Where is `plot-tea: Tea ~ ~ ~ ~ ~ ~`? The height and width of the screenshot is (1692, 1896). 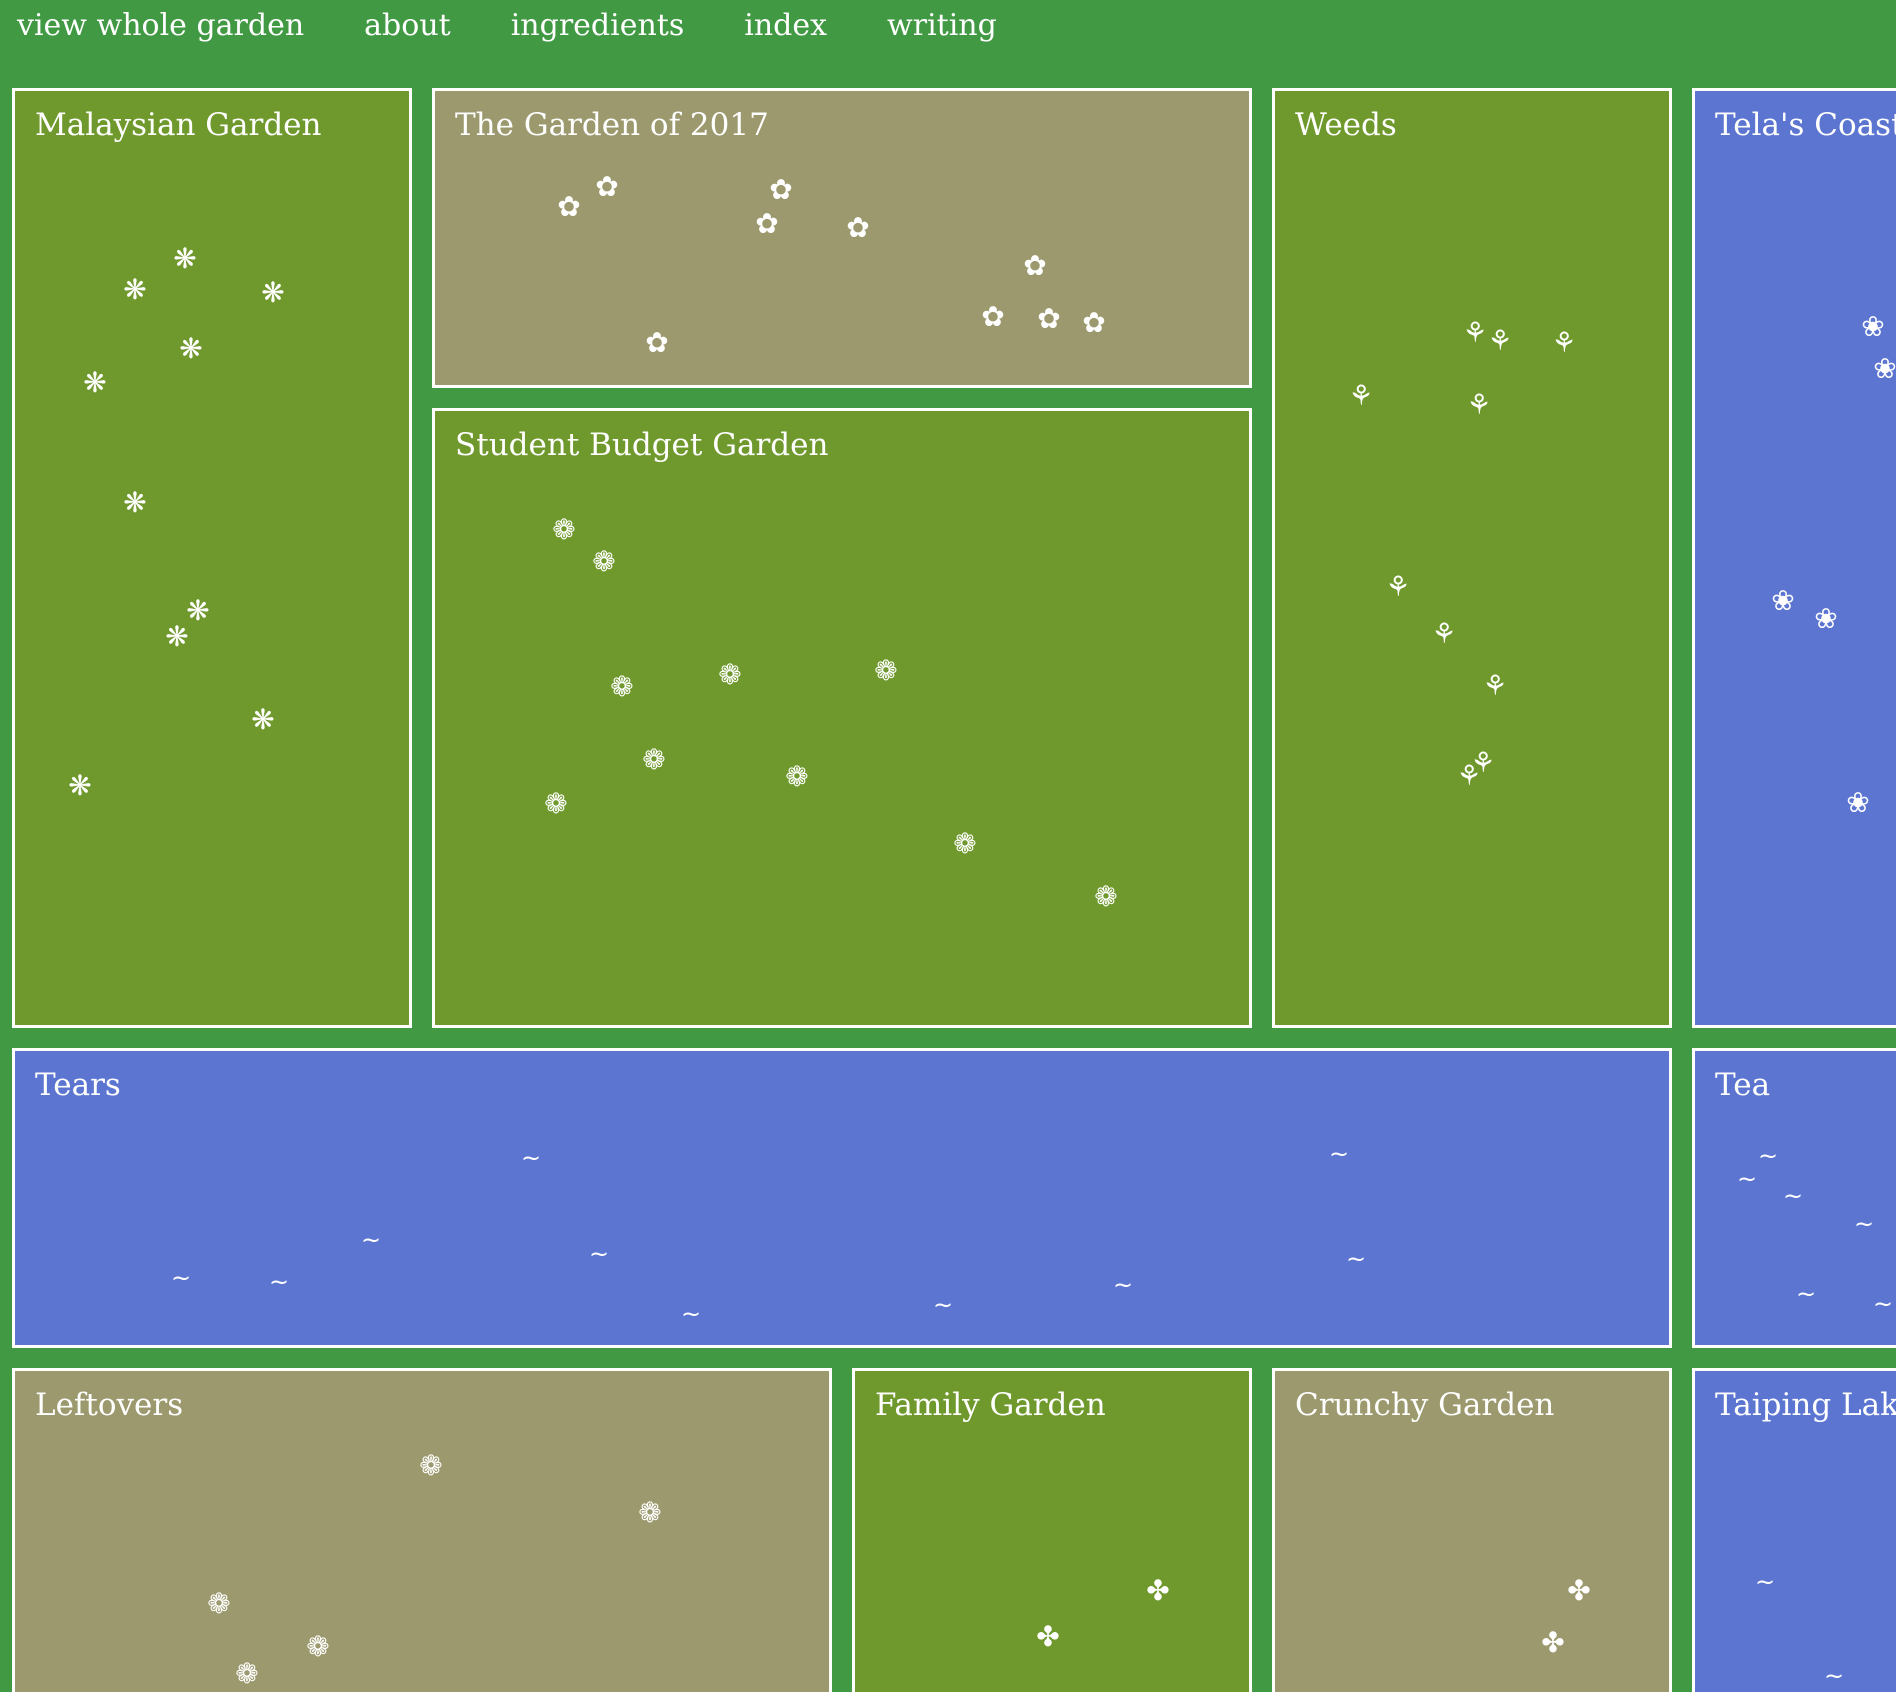
plot-tea: Tea ~ ~ ~ ~ ~ ~ is located at coordinates (1794, 1198).